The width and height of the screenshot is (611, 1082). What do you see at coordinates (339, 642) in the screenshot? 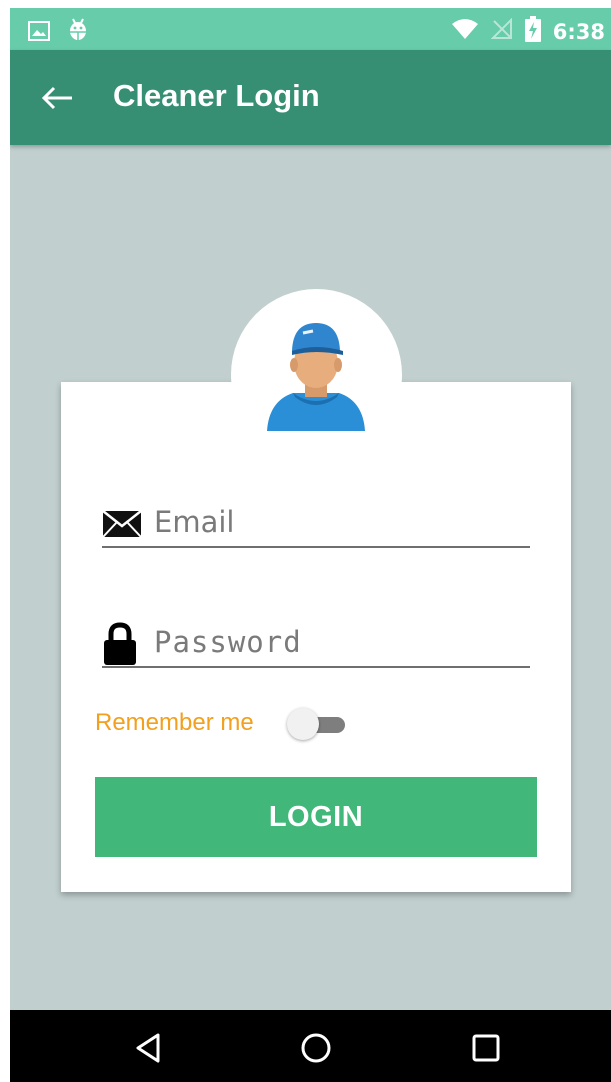
I see `password-input` at bounding box center [339, 642].